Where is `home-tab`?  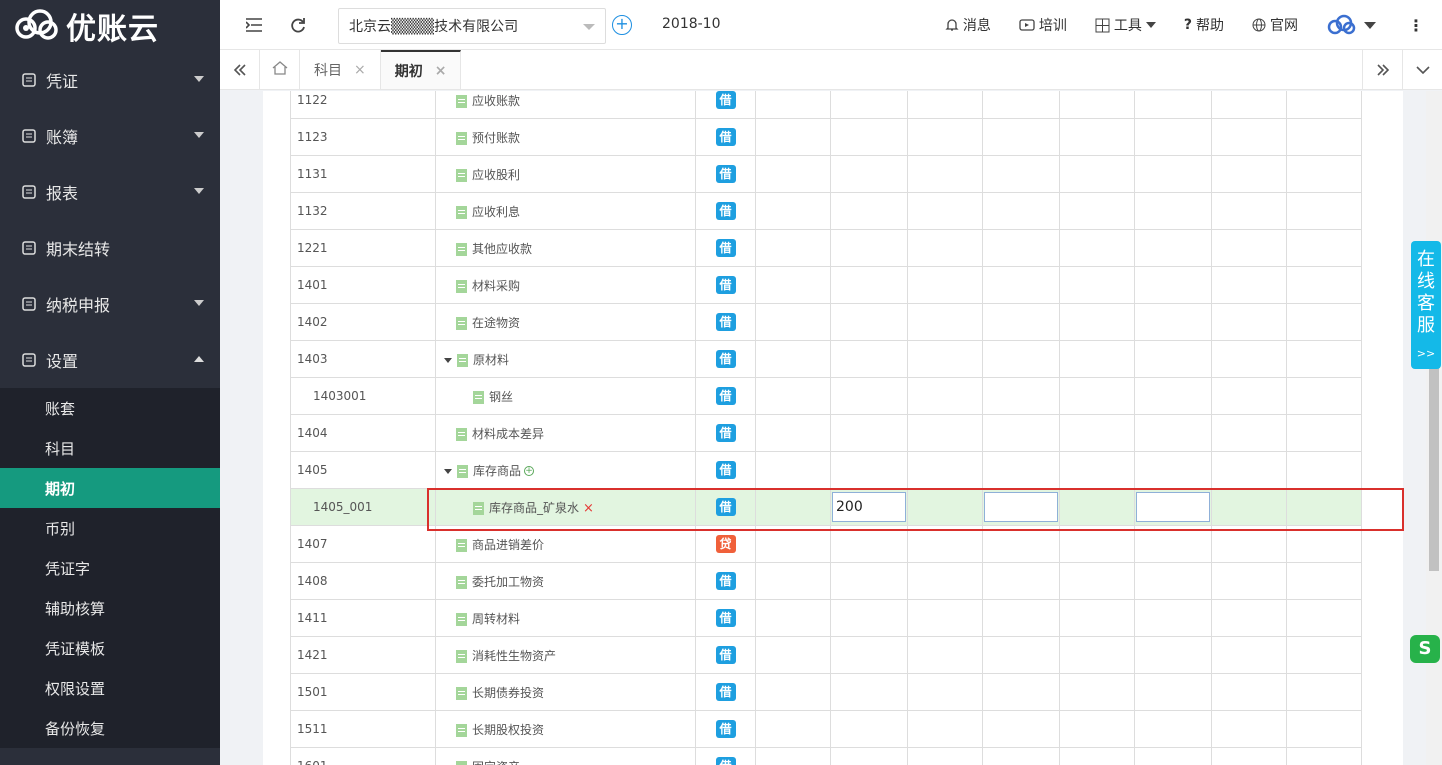 home-tab is located at coordinates (280, 69).